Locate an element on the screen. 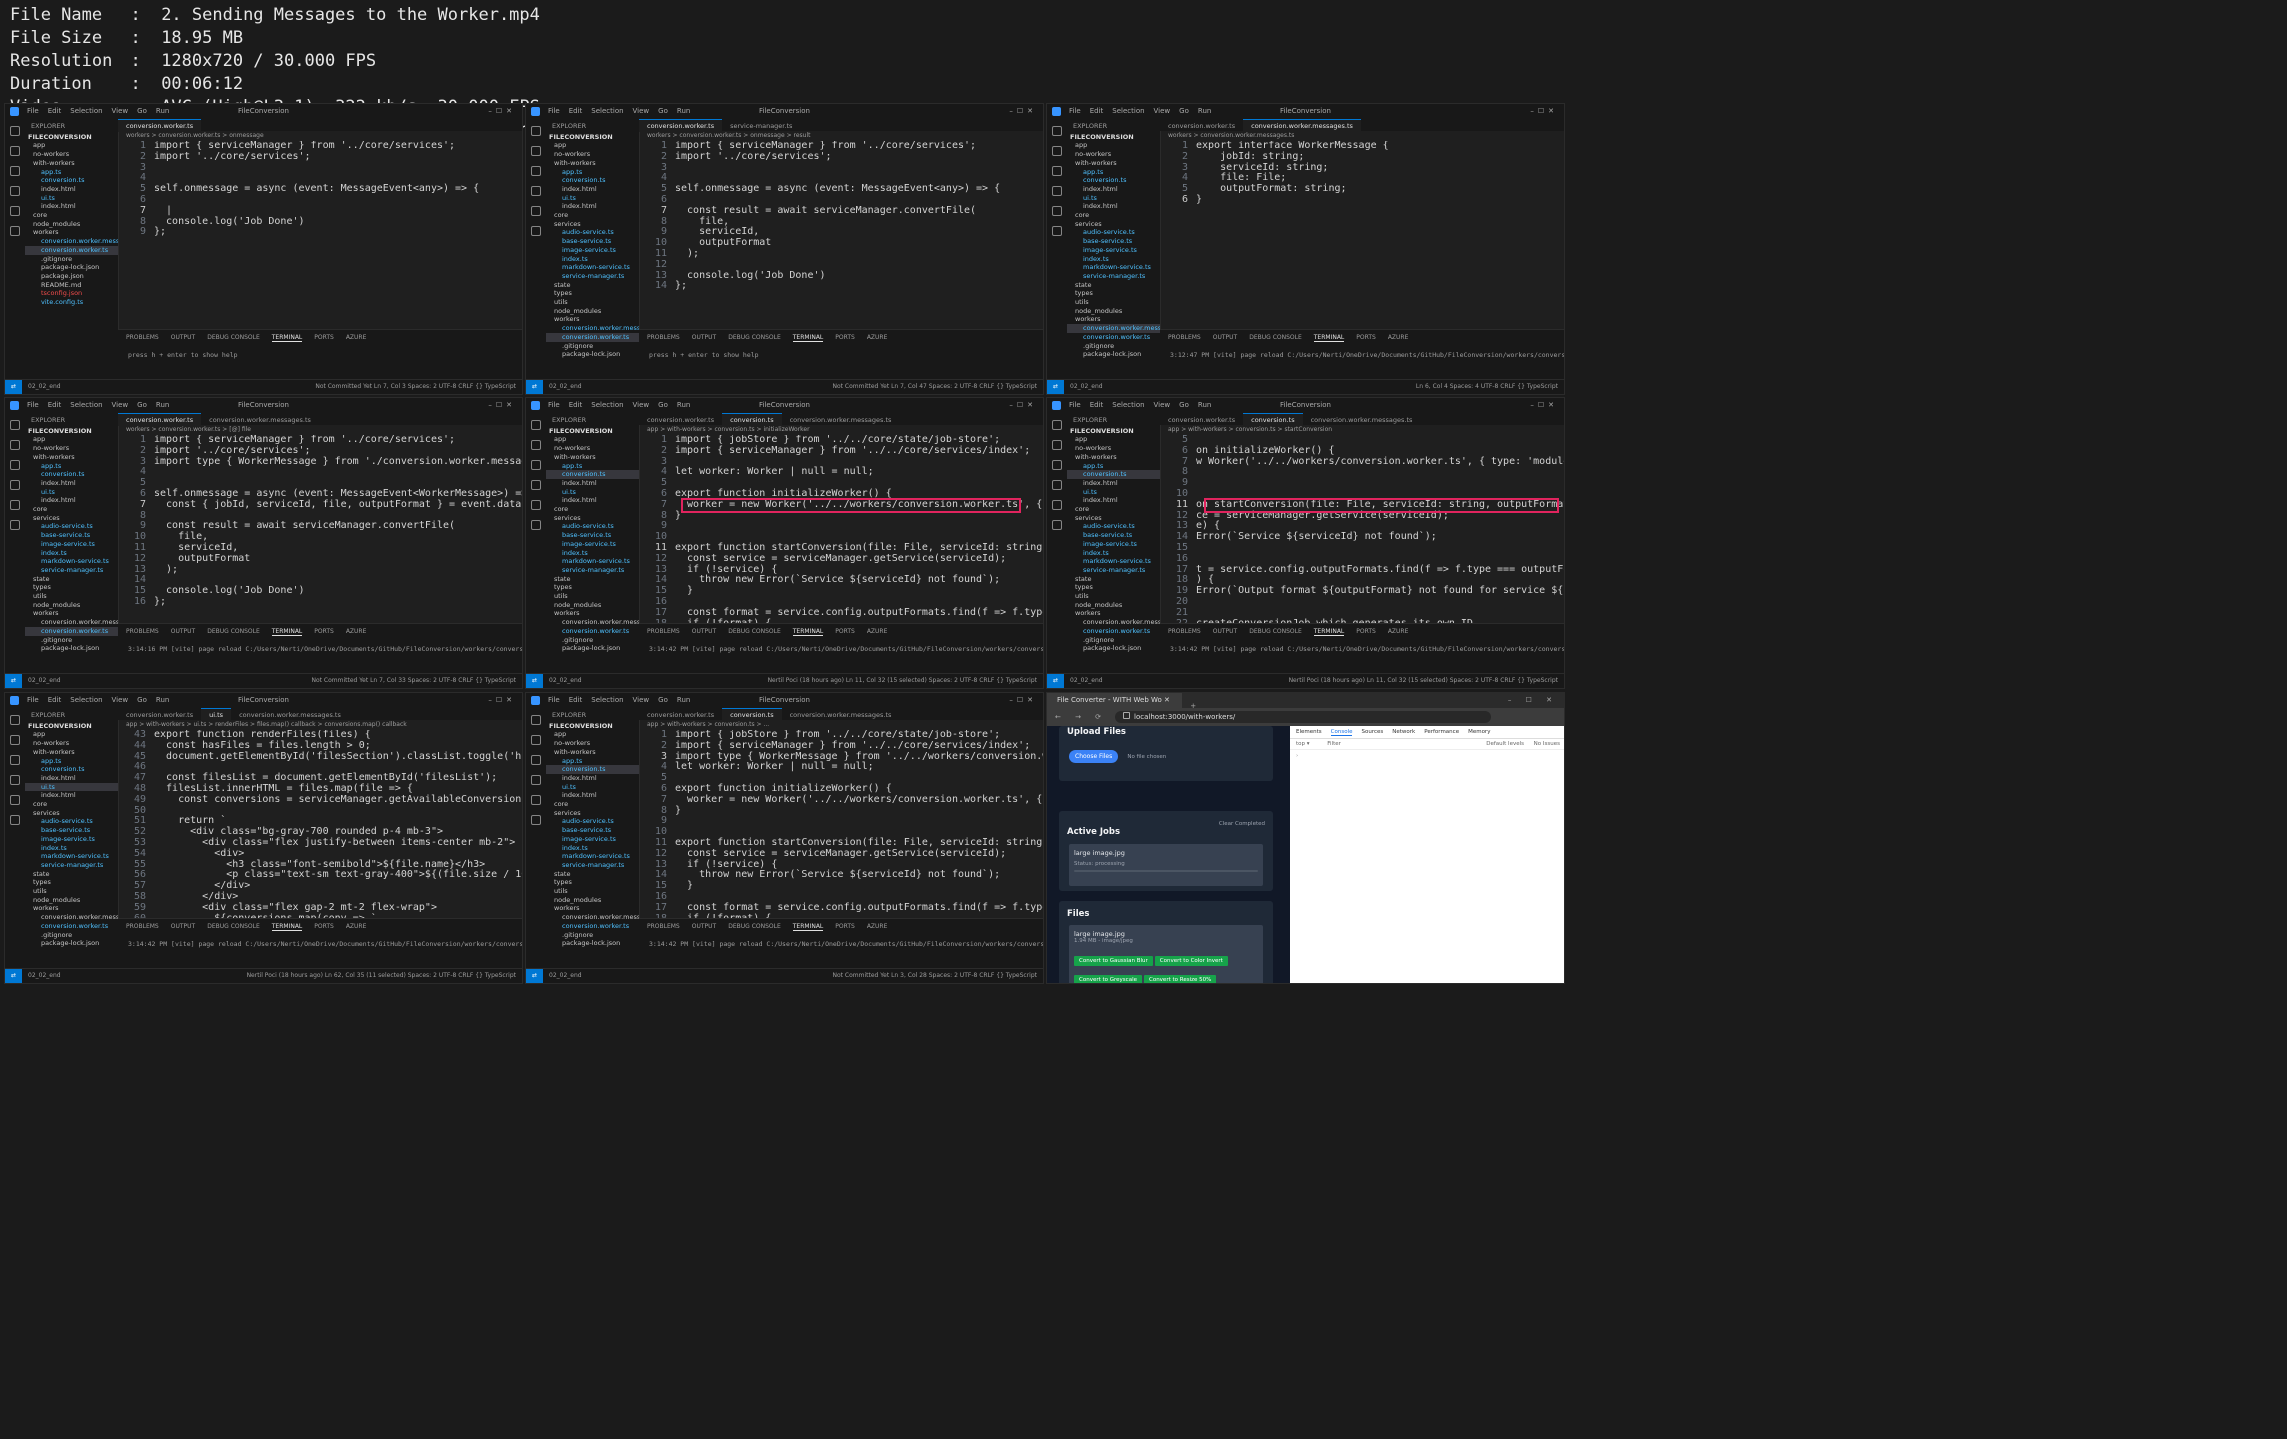 The image size is (2287, 1439). tree-item: conversion.worker.messages.ts is located at coordinates (71, 241).